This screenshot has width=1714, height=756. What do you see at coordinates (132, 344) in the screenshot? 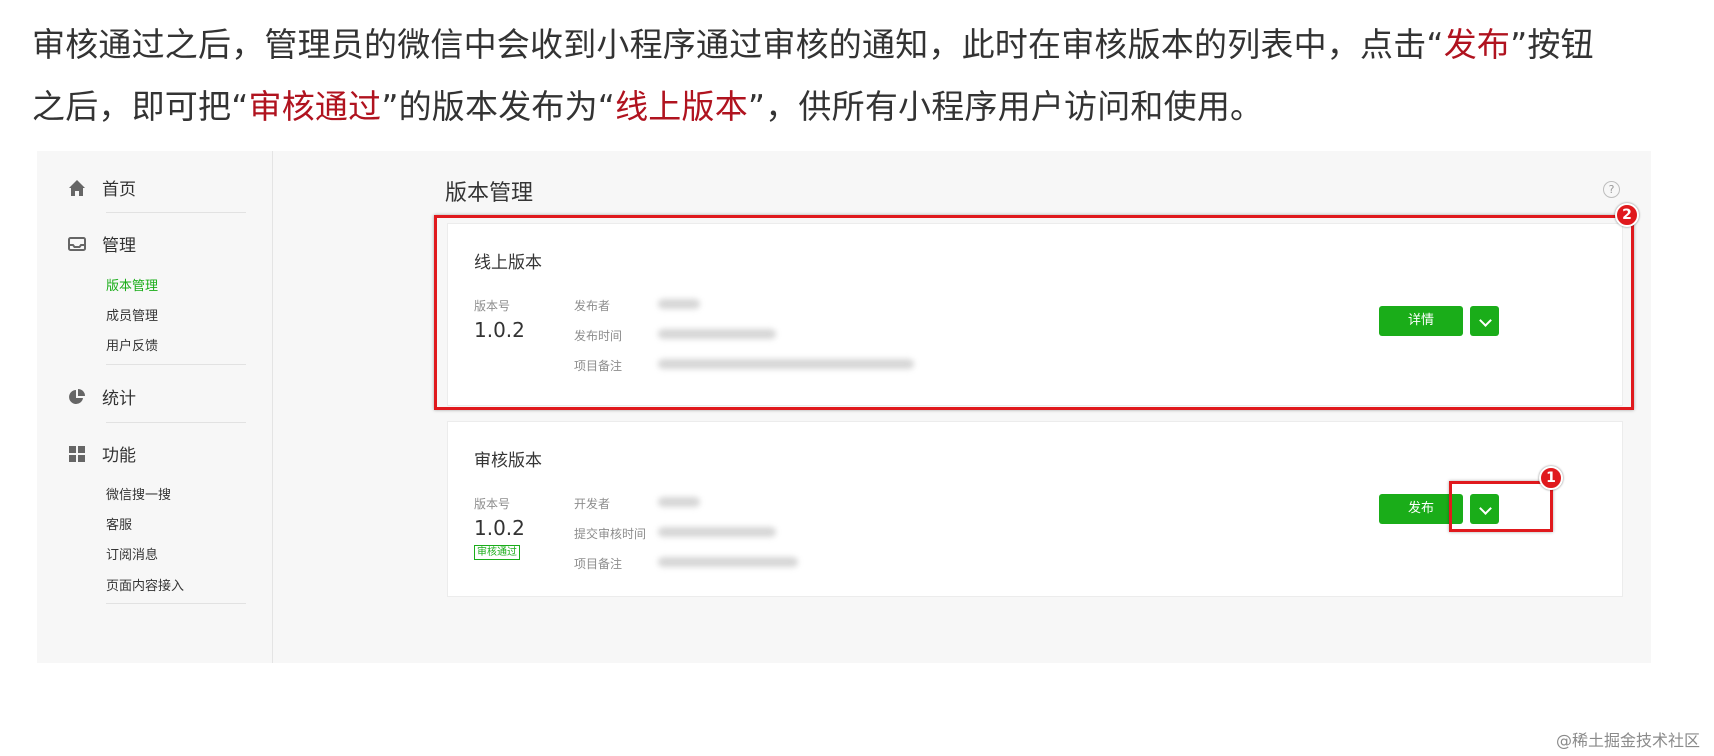
I see `sidebar-item-user-feedback: 用户反馈` at bounding box center [132, 344].